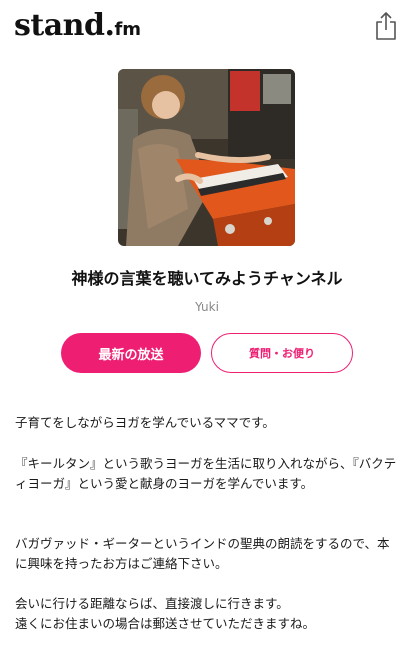 The width and height of the screenshot is (414, 646). I want to click on logo-fm: fm, so click(128, 29).